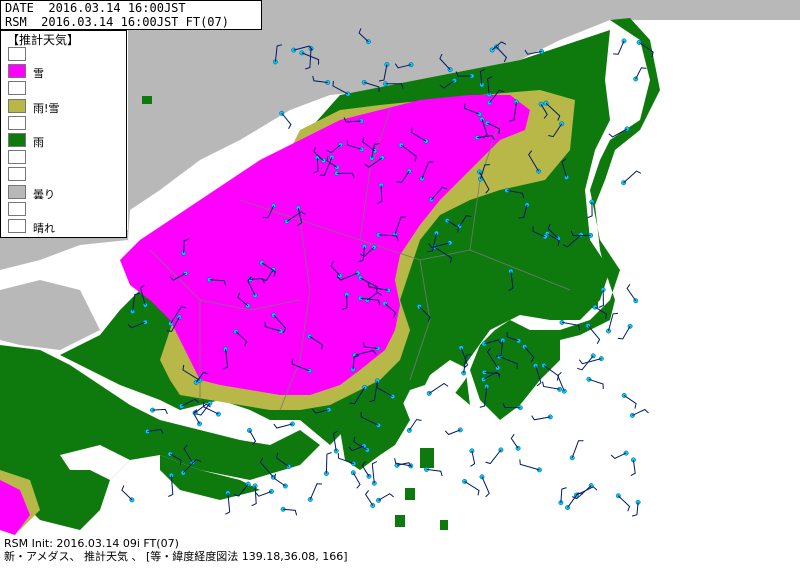 The height and width of the screenshot is (570, 800). I want to click on legend-label: 雨!雪, so click(46, 108).